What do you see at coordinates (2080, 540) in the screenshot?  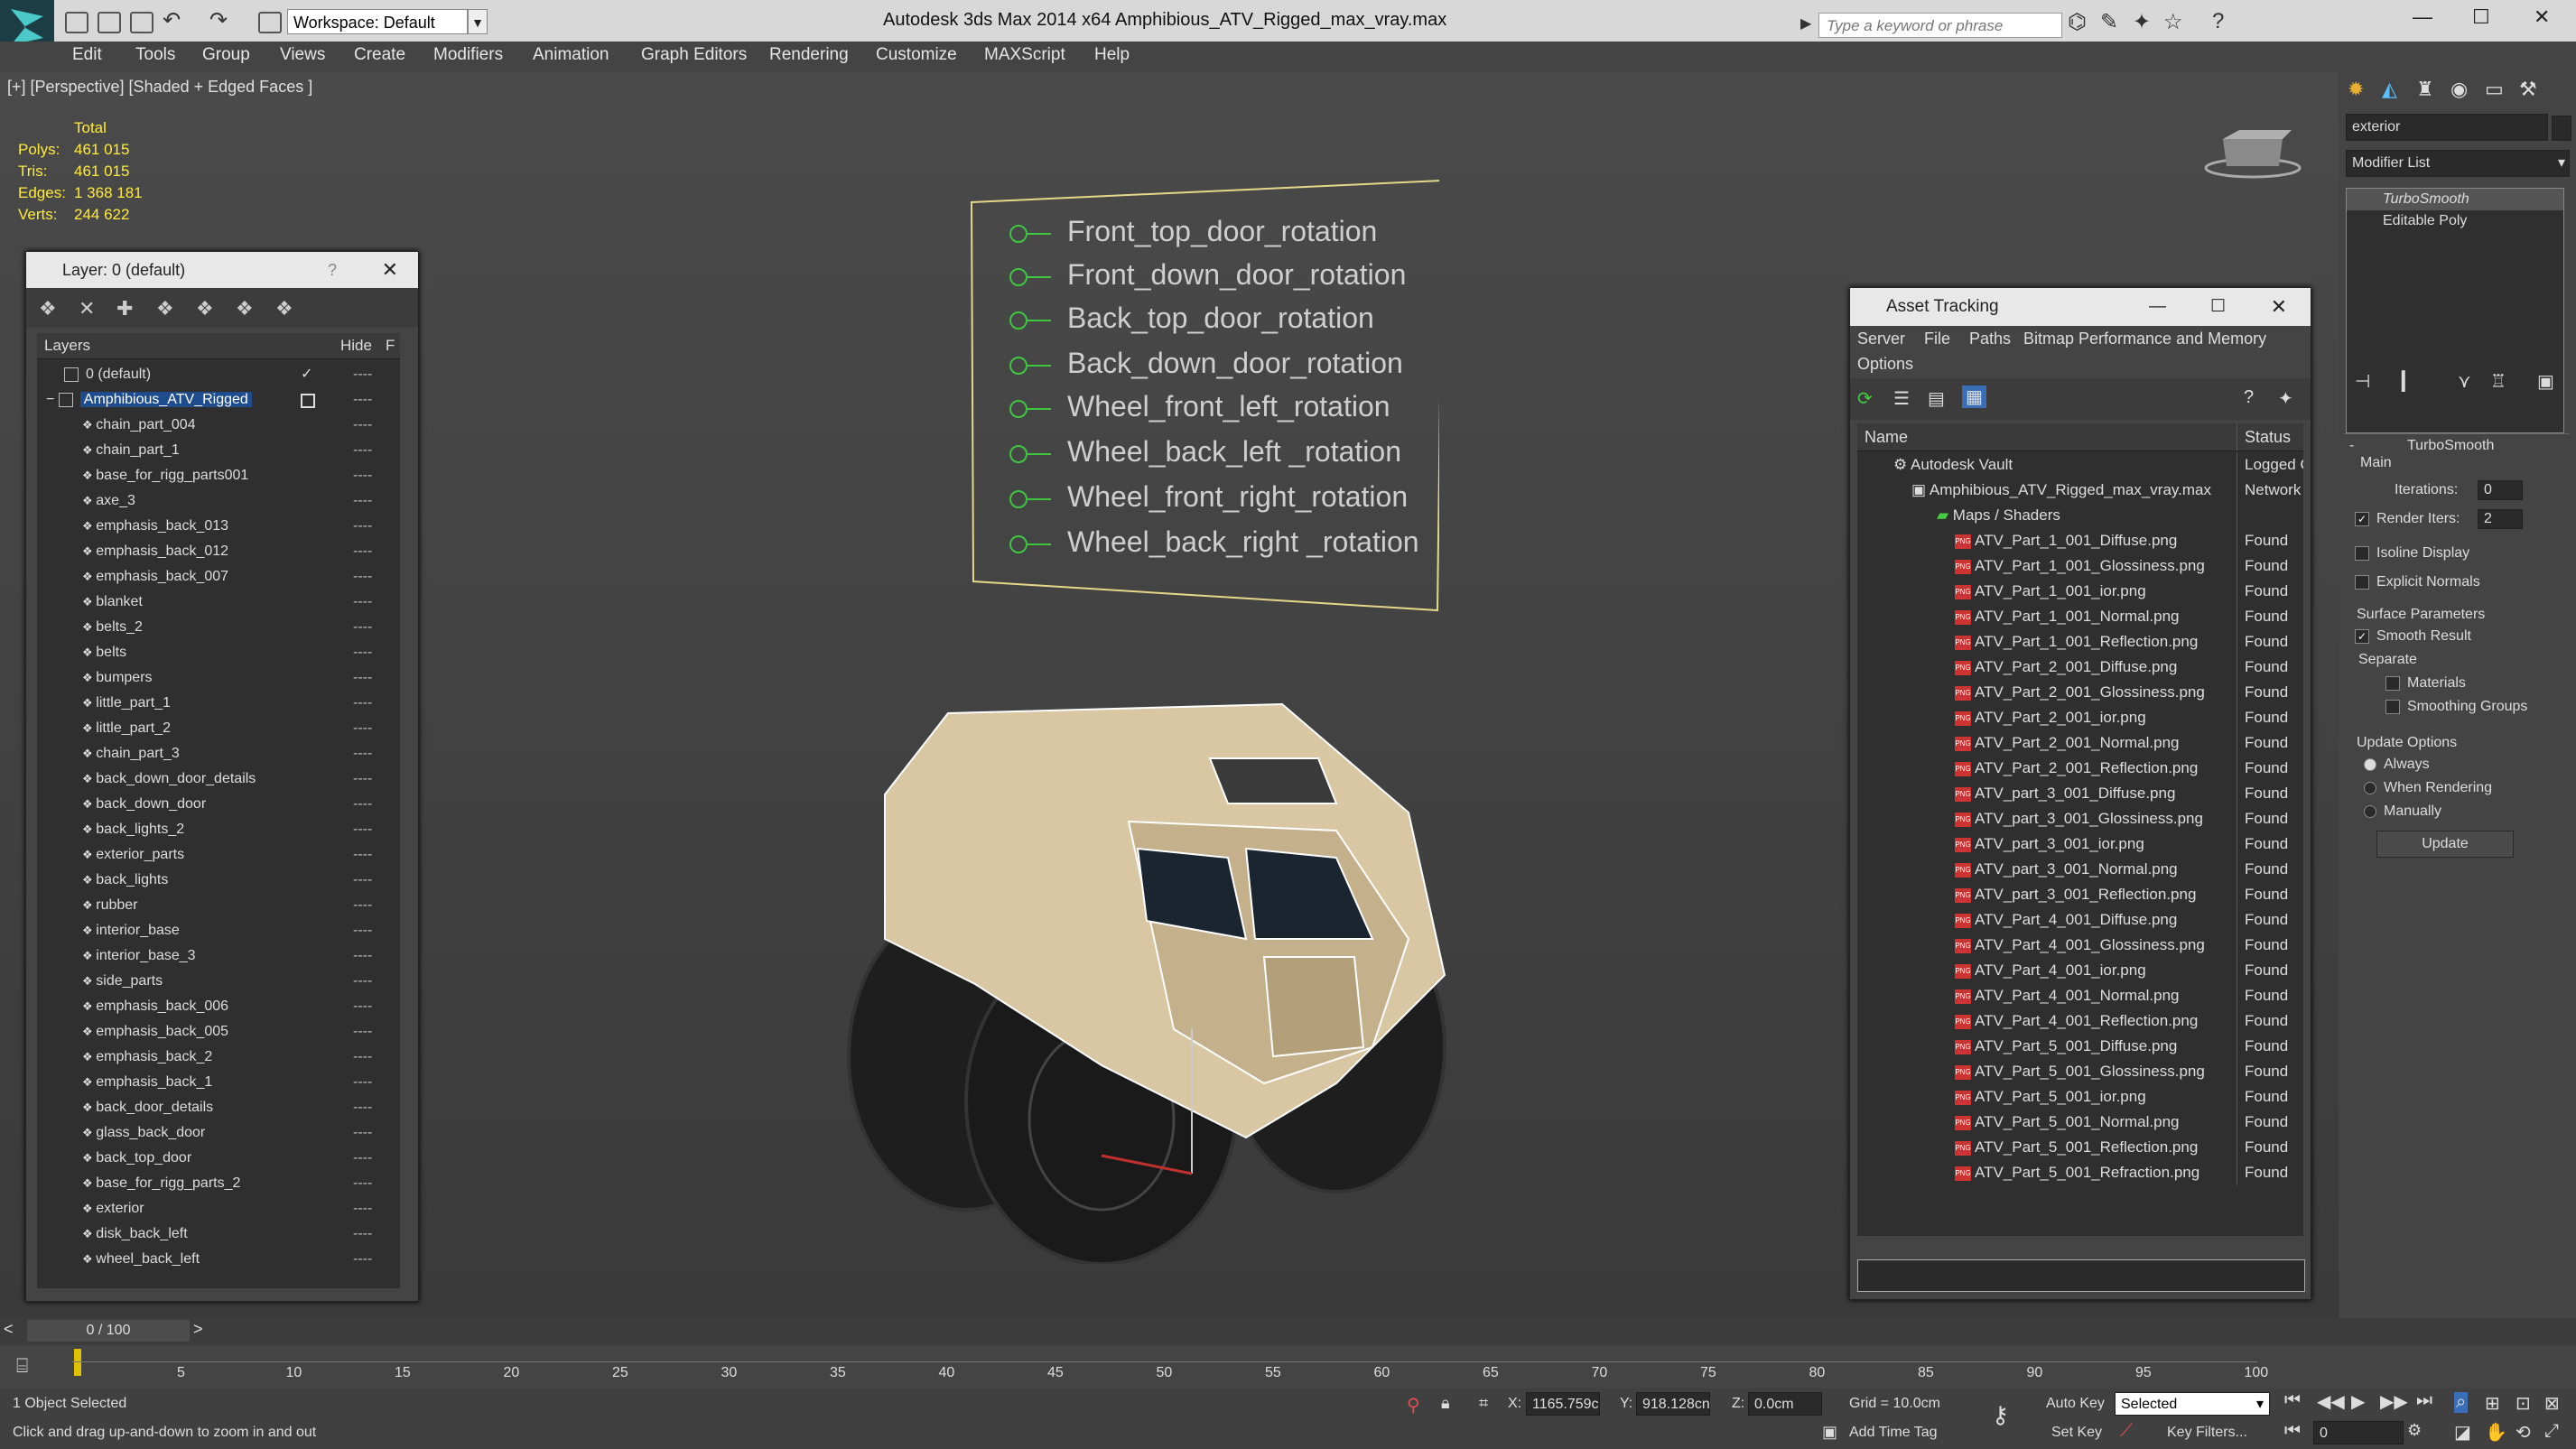 I see `asset-row: PNG ATV_Part_1_001_Diffuse.png Found` at bounding box center [2080, 540].